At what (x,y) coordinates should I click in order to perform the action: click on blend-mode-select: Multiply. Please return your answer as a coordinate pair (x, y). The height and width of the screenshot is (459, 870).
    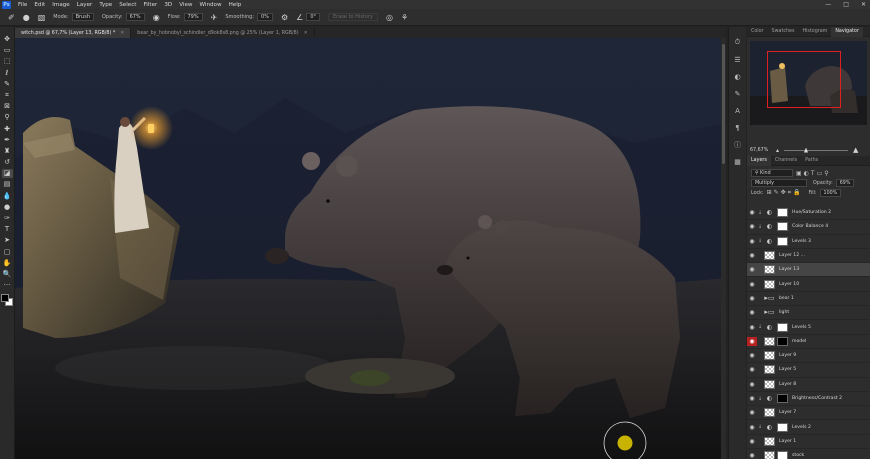
    Looking at the image, I should click on (779, 183).